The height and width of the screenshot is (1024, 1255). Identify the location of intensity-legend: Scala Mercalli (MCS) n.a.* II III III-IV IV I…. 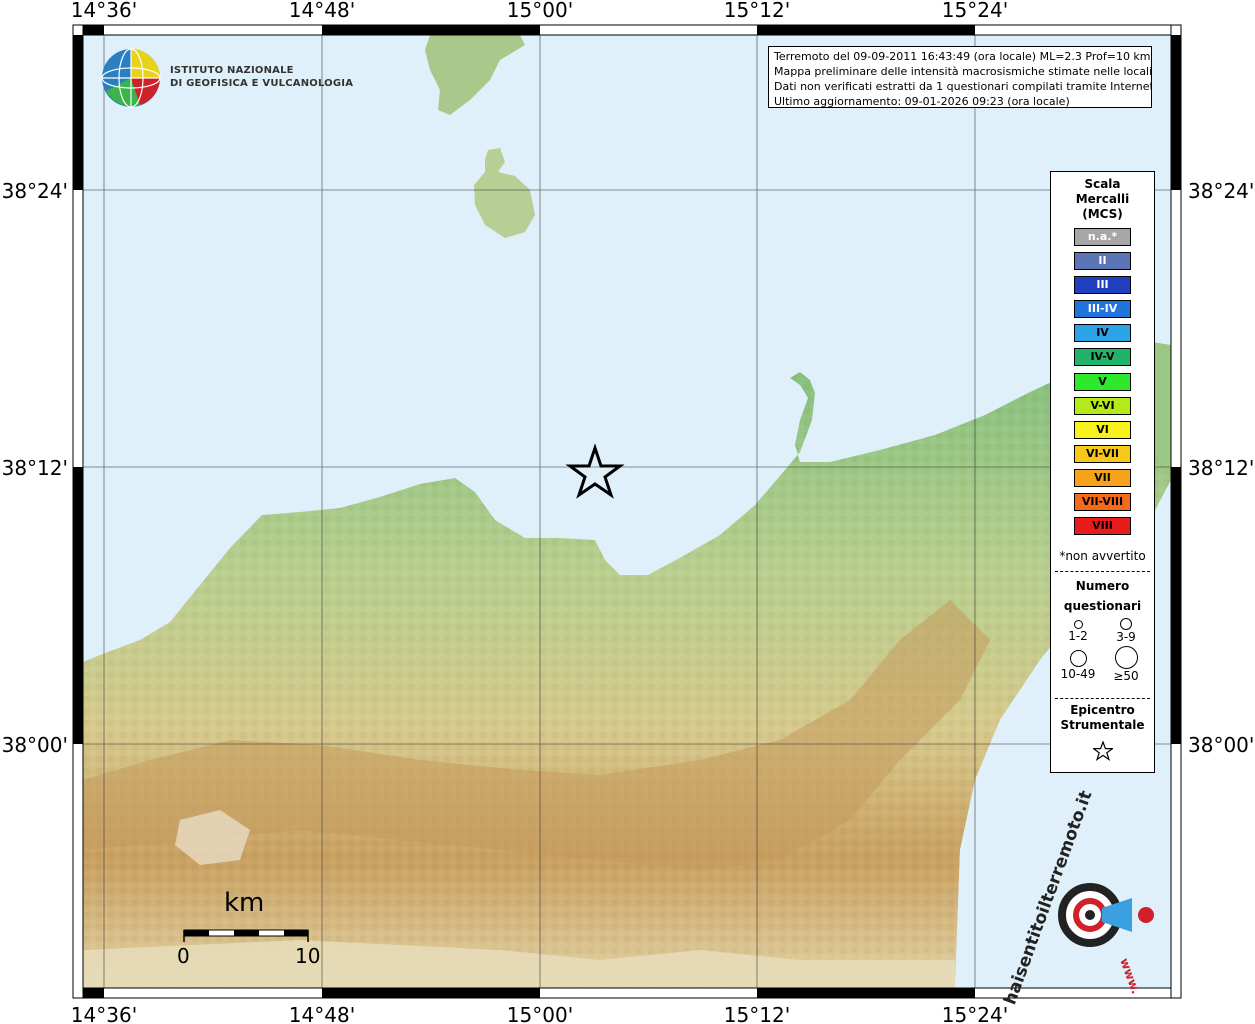
(1102, 472).